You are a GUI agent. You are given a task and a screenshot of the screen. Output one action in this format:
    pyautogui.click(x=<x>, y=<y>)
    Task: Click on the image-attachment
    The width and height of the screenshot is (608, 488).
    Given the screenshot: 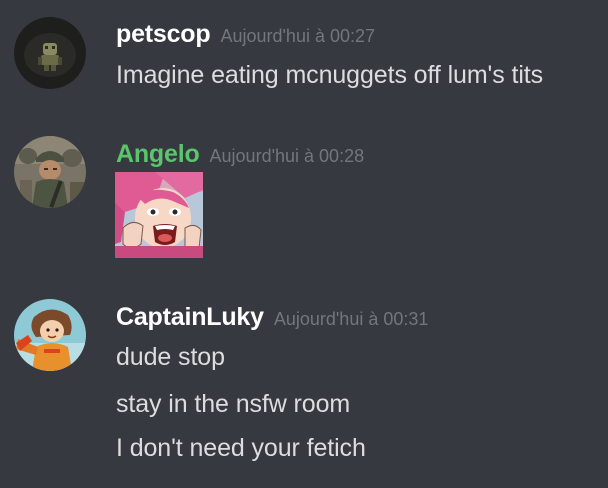 What is the action you would take?
    pyautogui.click(x=159, y=215)
    